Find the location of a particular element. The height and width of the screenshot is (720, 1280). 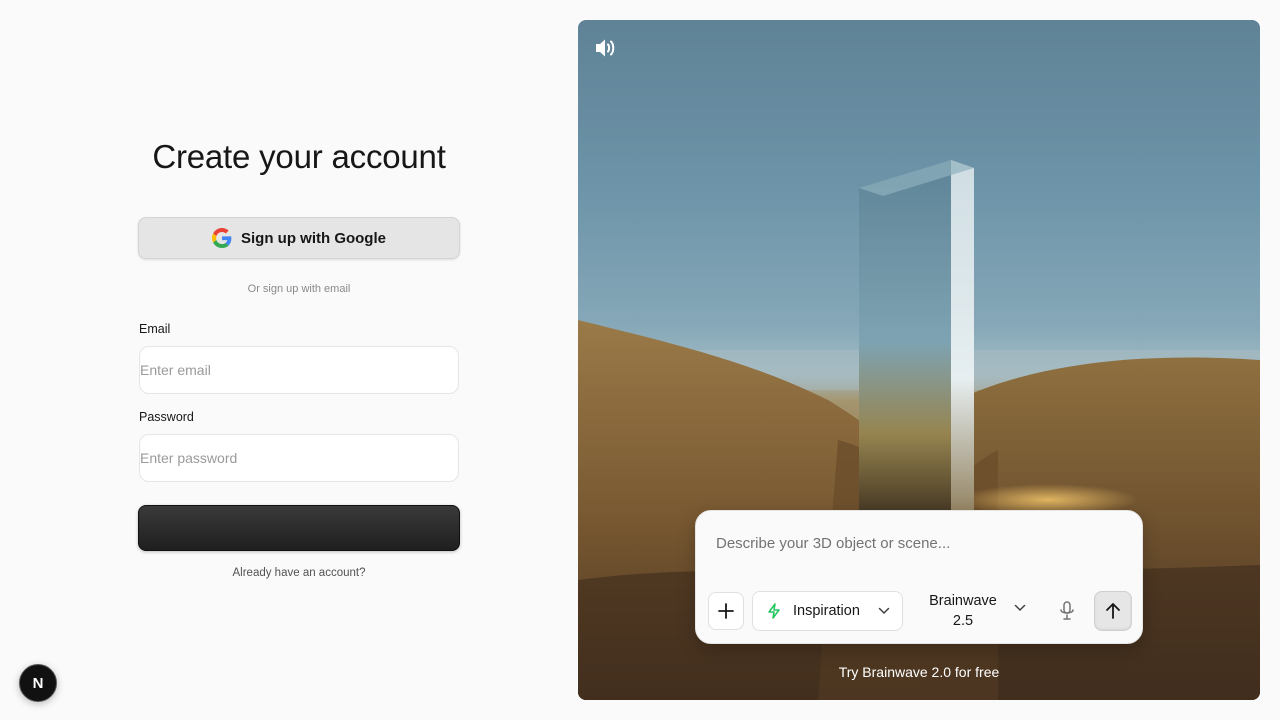

model-selector: Brainwave 2.5 is located at coordinates (979, 611).